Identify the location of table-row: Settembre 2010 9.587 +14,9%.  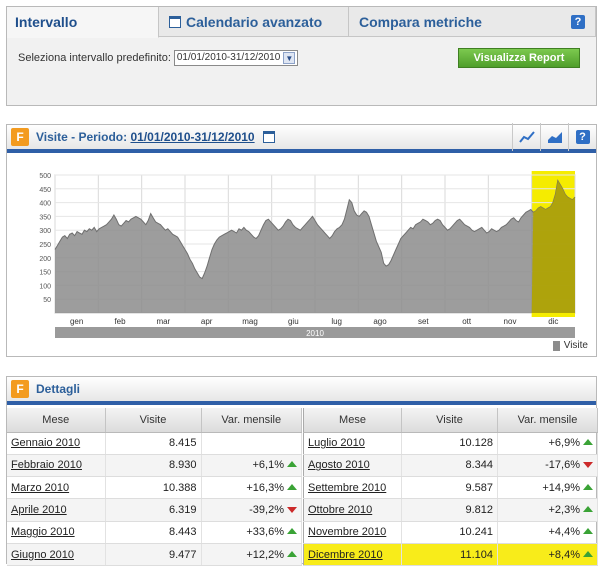
(450, 488).